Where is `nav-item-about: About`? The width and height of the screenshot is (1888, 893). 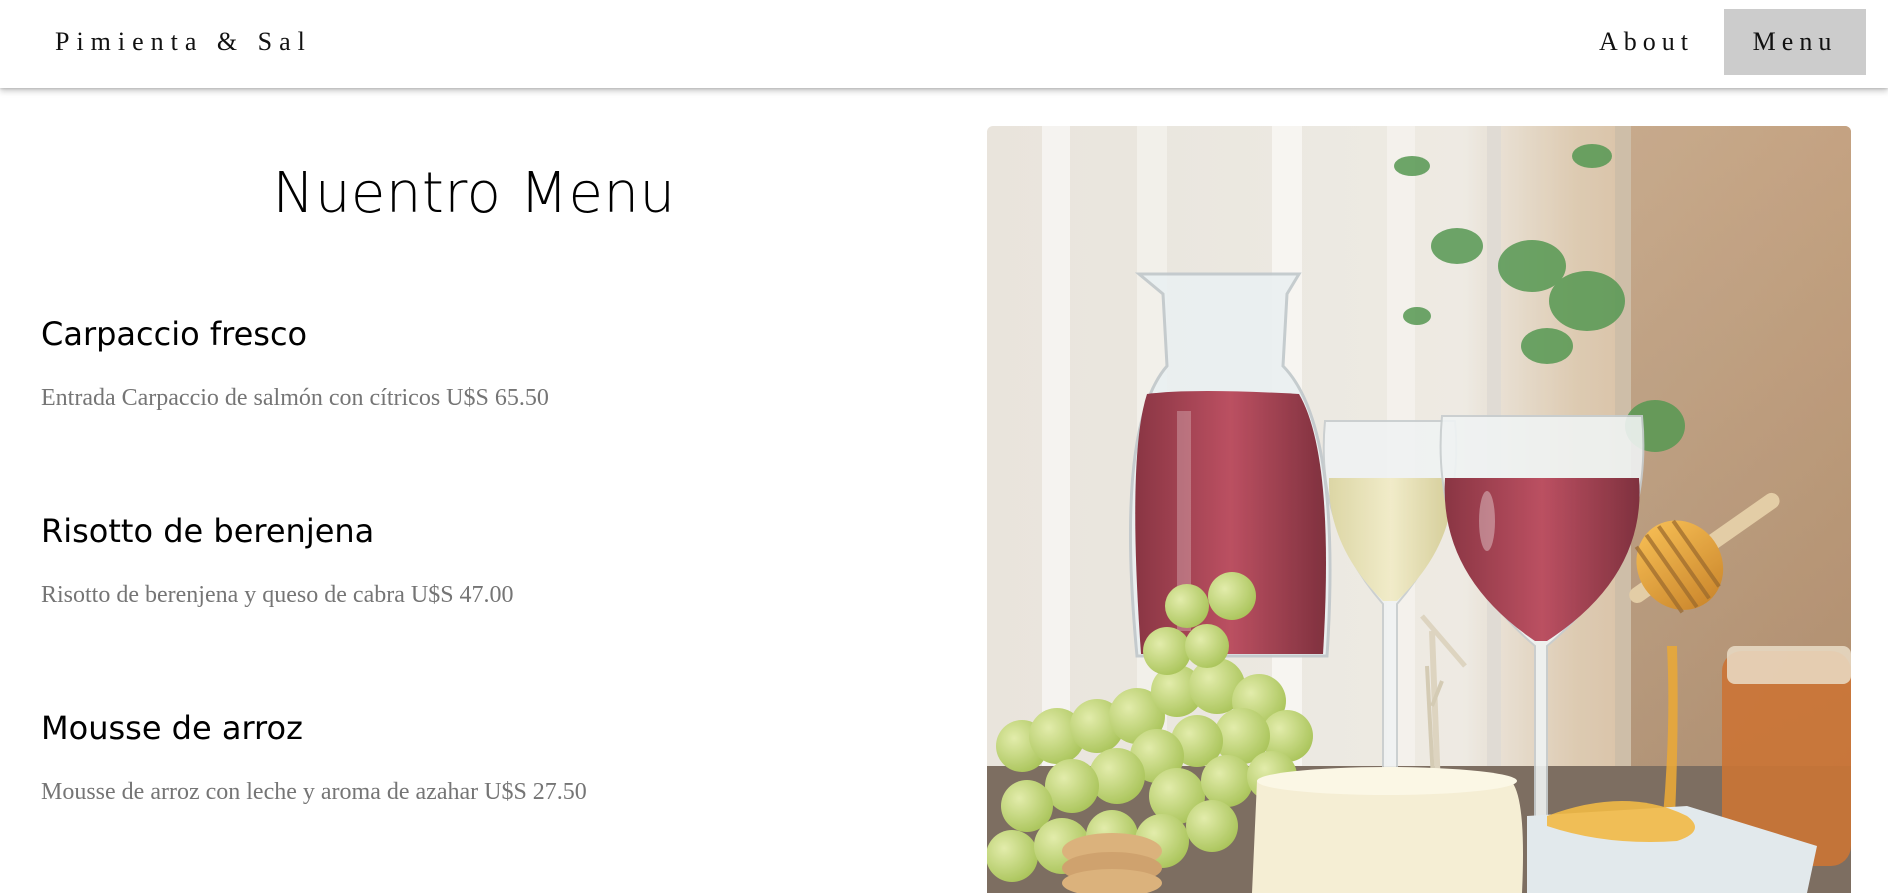 nav-item-about: About is located at coordinates (1646, 42).